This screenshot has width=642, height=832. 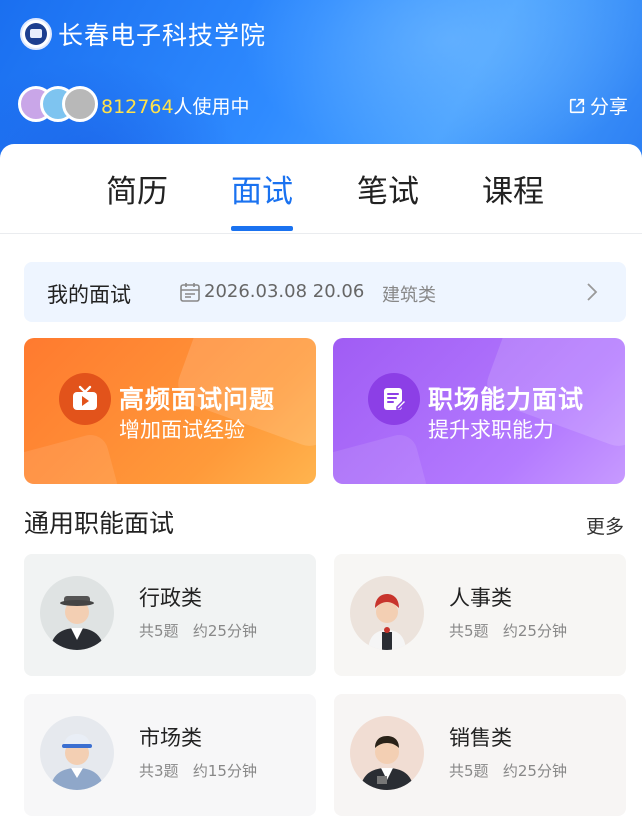 I want to click on card-subtitle: 增加面试经验, so click(x=182, y=430).